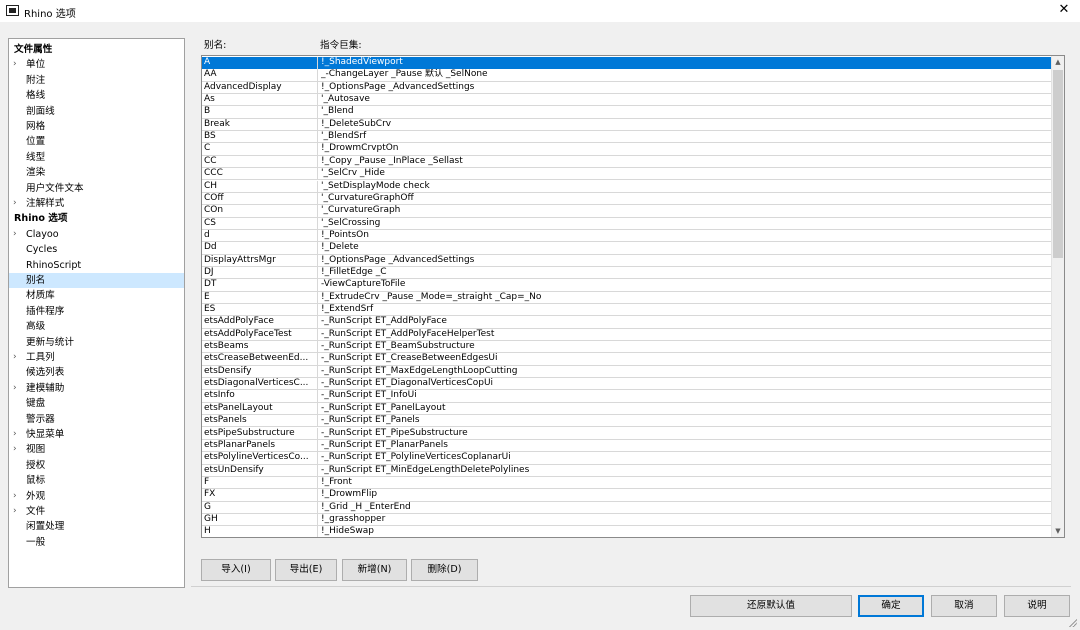  Describe the element at coordinates (260, 531) in the screenshot. I see `alias-cell: H` at that location.